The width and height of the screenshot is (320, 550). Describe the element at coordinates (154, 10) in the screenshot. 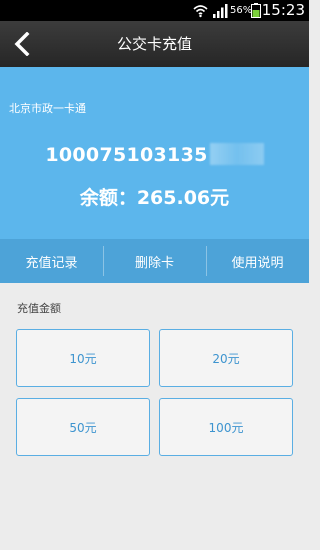

I see `status-bar: 56% 15:23` at that location.